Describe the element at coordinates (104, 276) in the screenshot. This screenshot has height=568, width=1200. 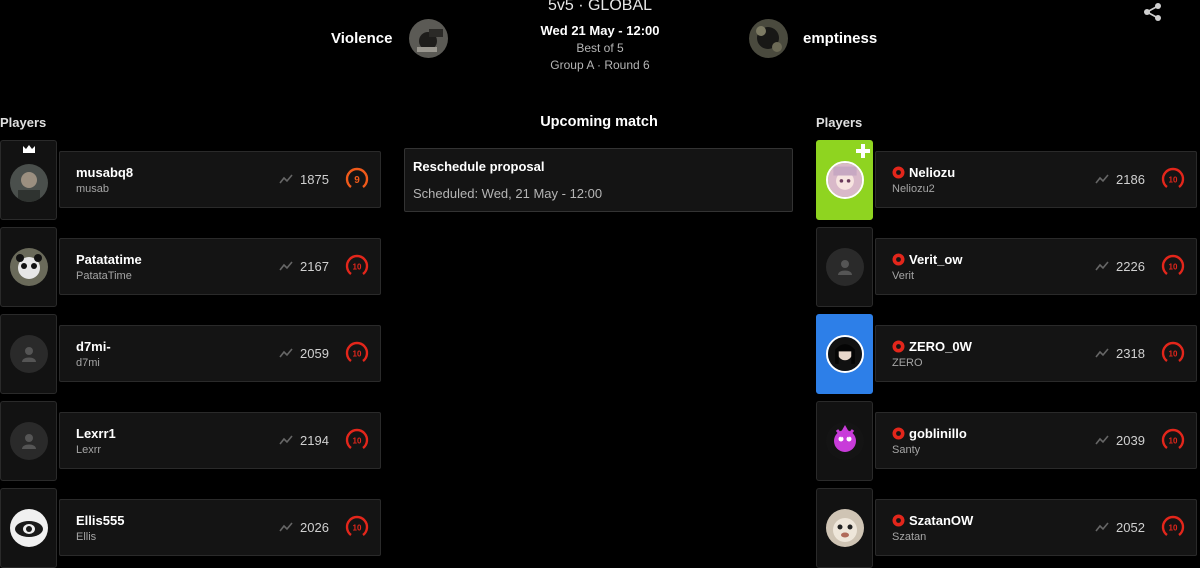
I see `player-nickname: PatataTime` at that location.